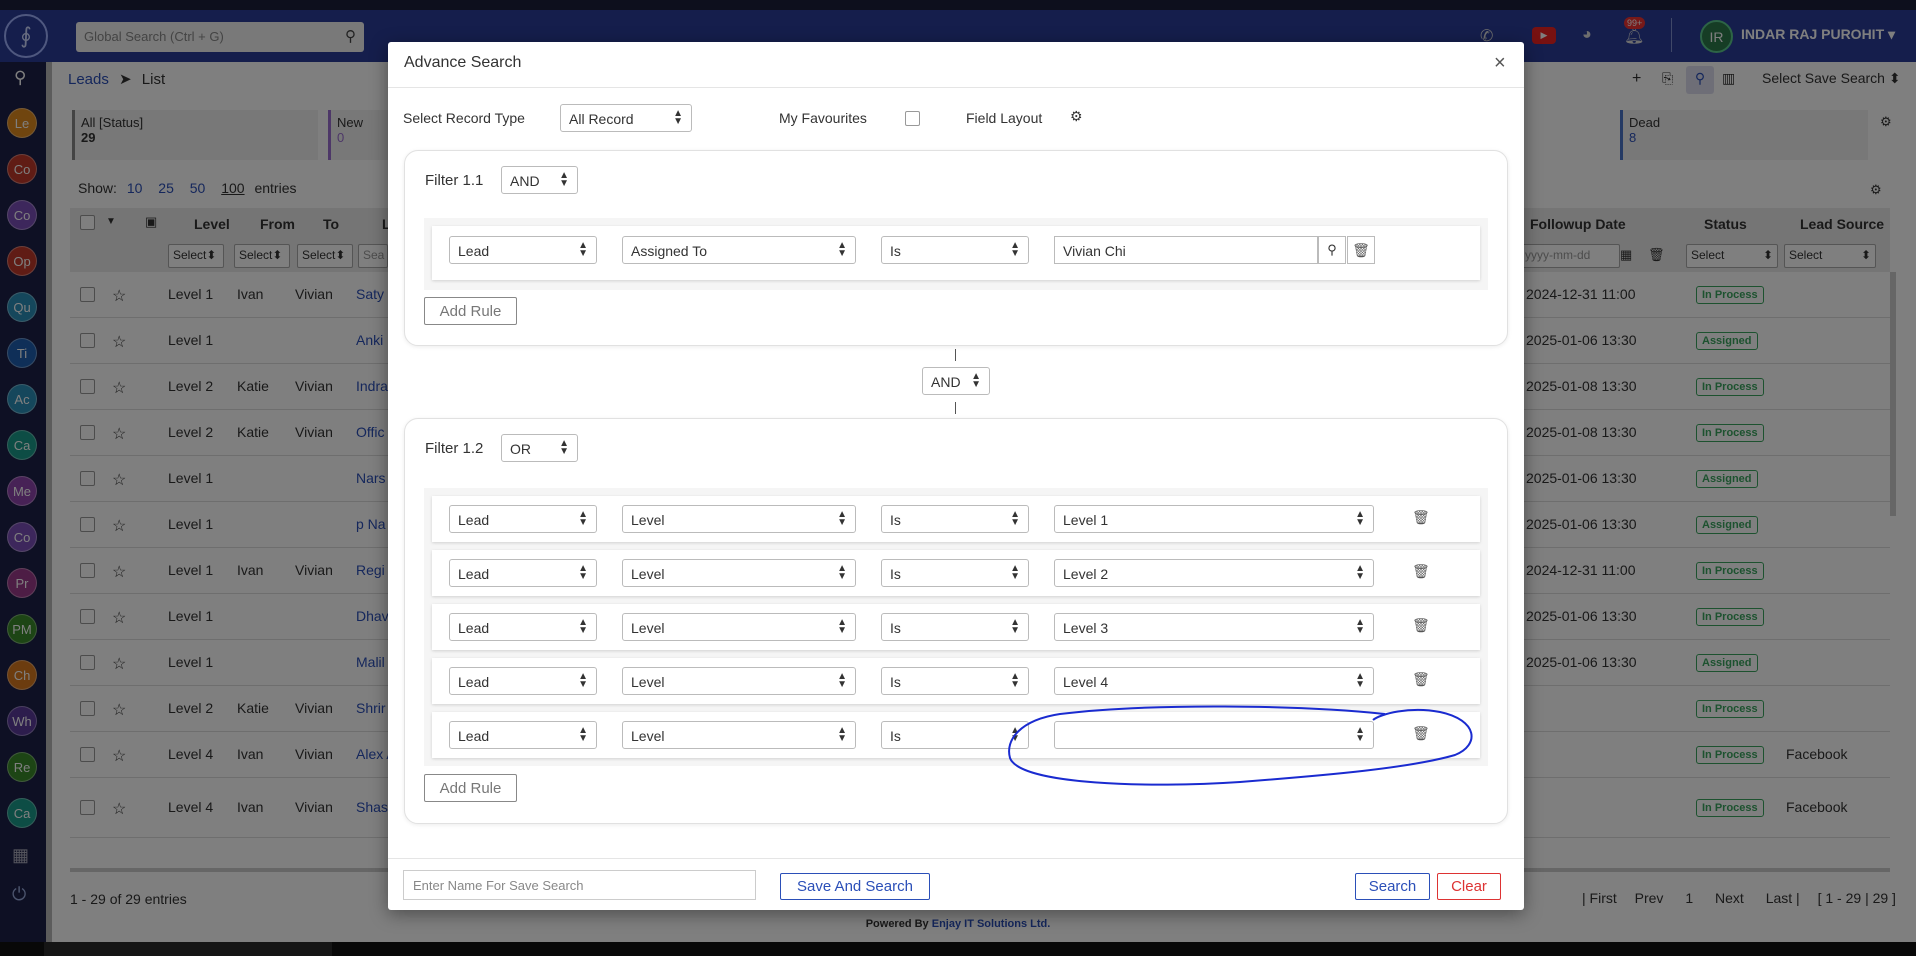 The height and width of the screenshot is (956, 1916). I want to click on rule-value-value: Level 1, so click(1086, 520).